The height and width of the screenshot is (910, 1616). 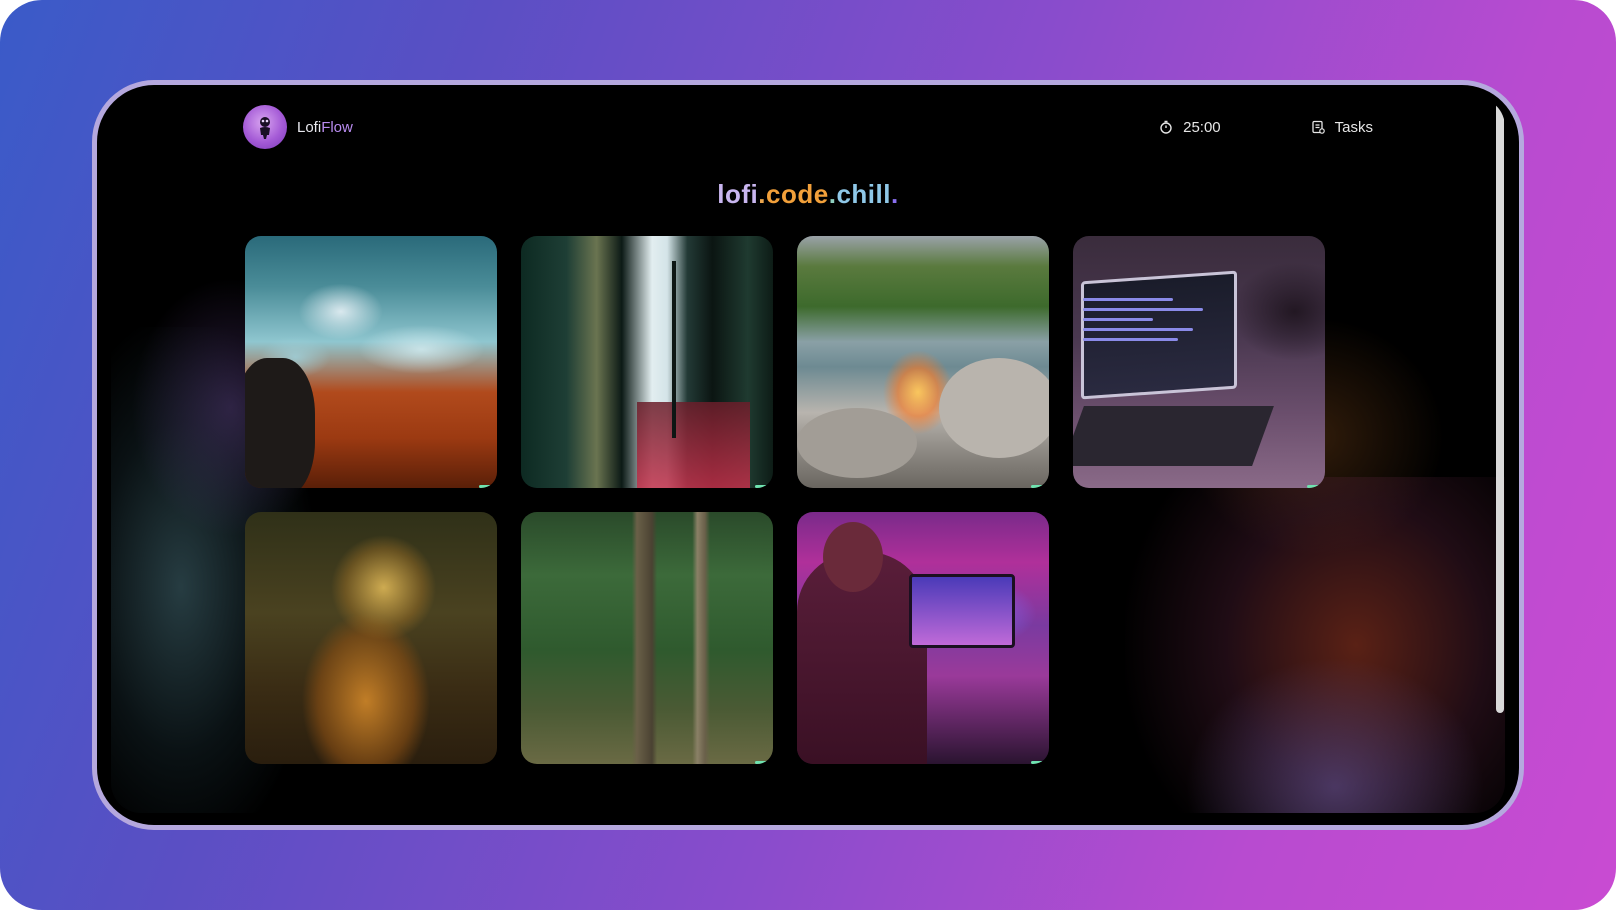 I want to click on headline-part: chill, so click(x=863, y=194).